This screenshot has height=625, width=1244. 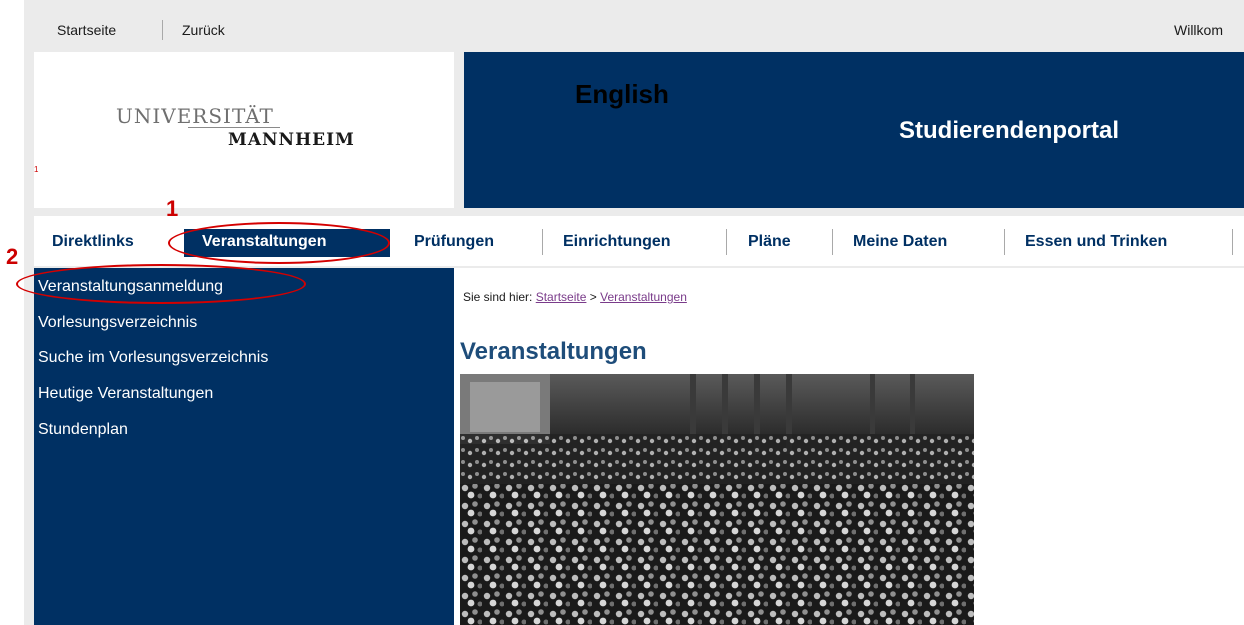 What do you see at coordinates (117, 323) in the screenshot?
I see `sidebar-item-vorlesungsverzeichnis: Vorlesungsverzeichnis` at bounding box center [117, 323].